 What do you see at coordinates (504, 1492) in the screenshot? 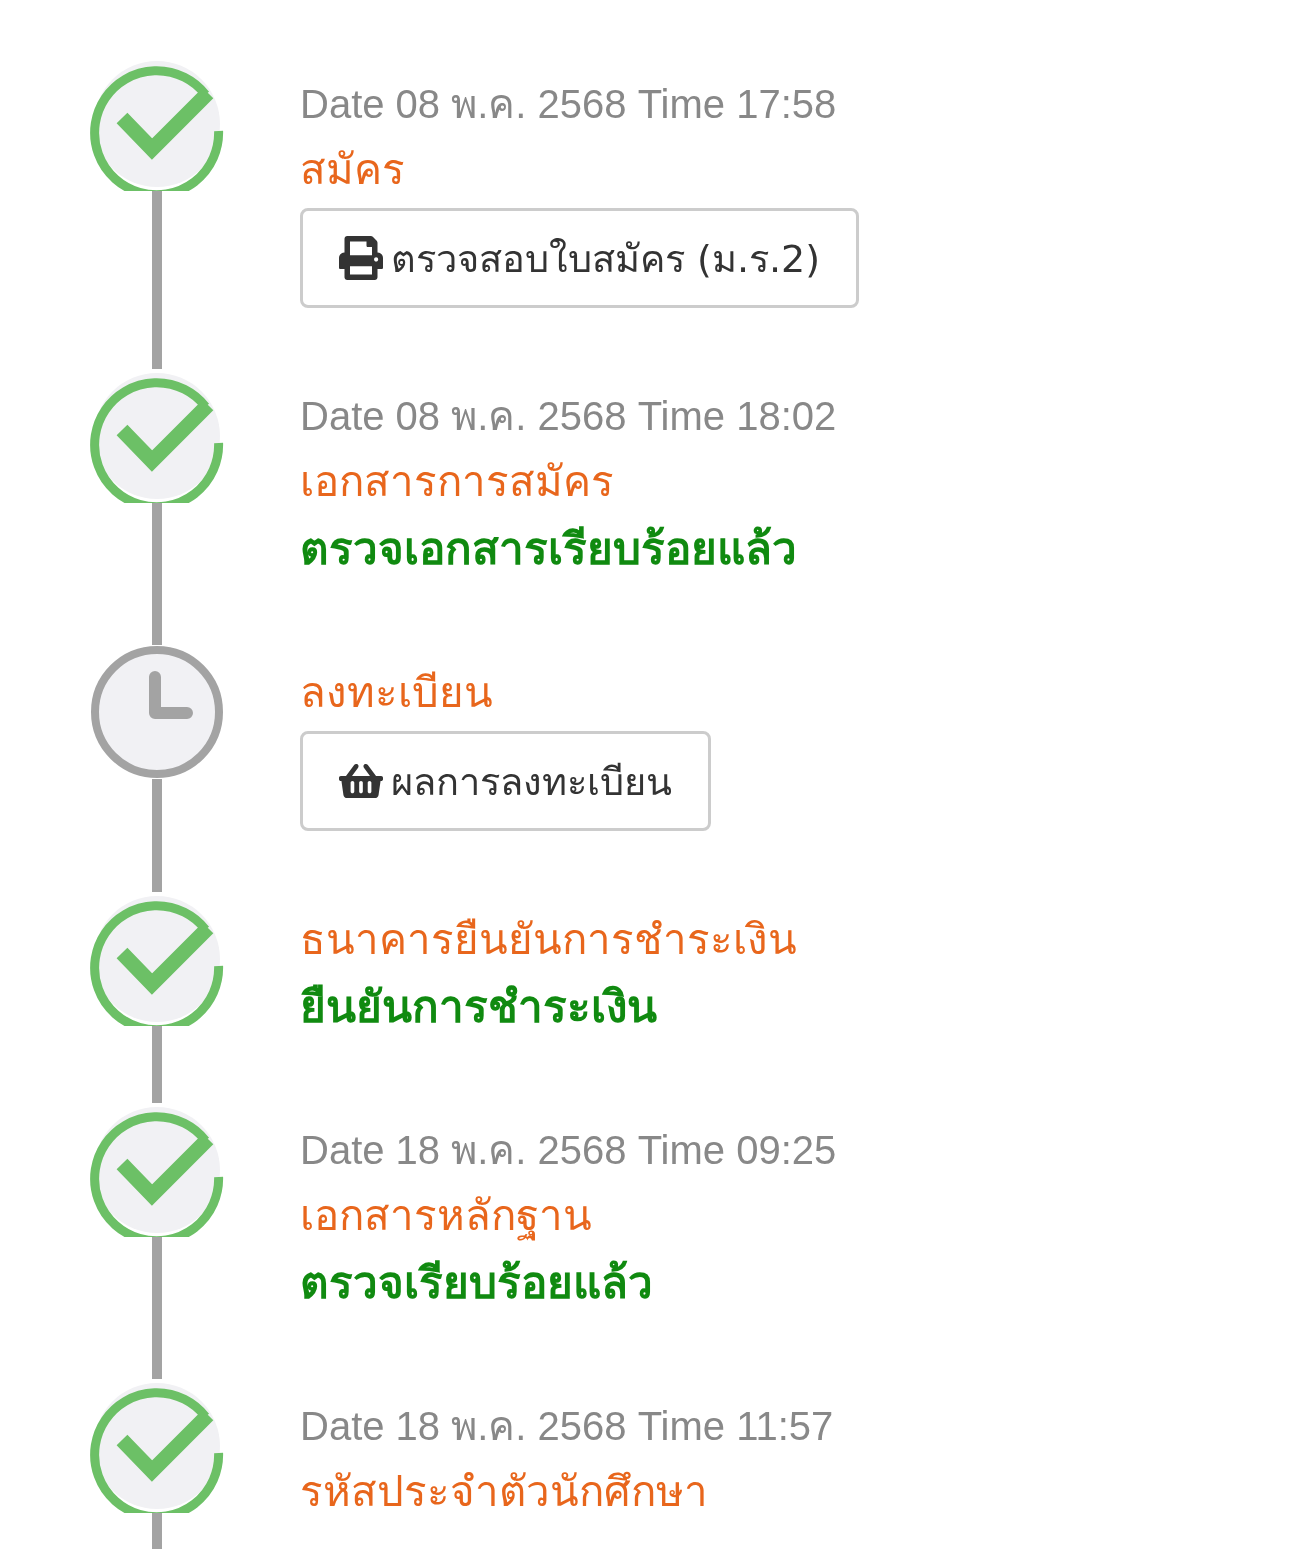
I see `step-title: รหัสประจำตัวนักศึกษา` at bounding box center [504, 1492].